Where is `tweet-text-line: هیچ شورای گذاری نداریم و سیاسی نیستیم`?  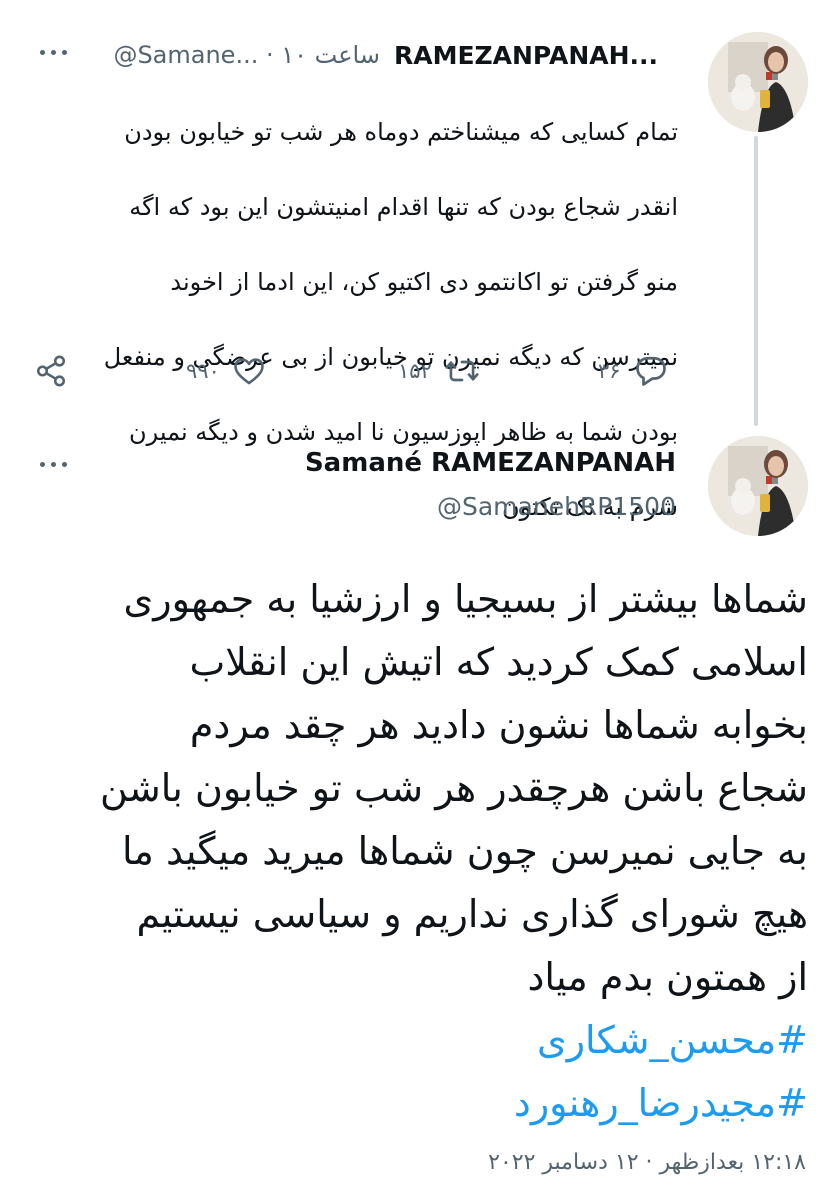
tweet-text-line: هیچ شورای گذاری نداریم و سیاسی نیستیم is located at coordinates (472, 914).